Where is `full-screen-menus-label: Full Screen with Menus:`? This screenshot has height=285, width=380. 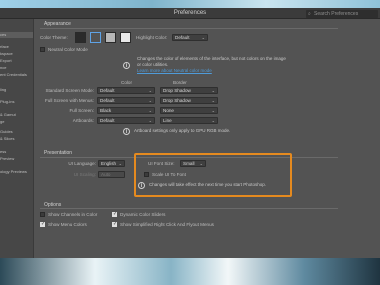 full-screen-menus-label: Full Screen with Menus: is located at coordinates (69, 100).